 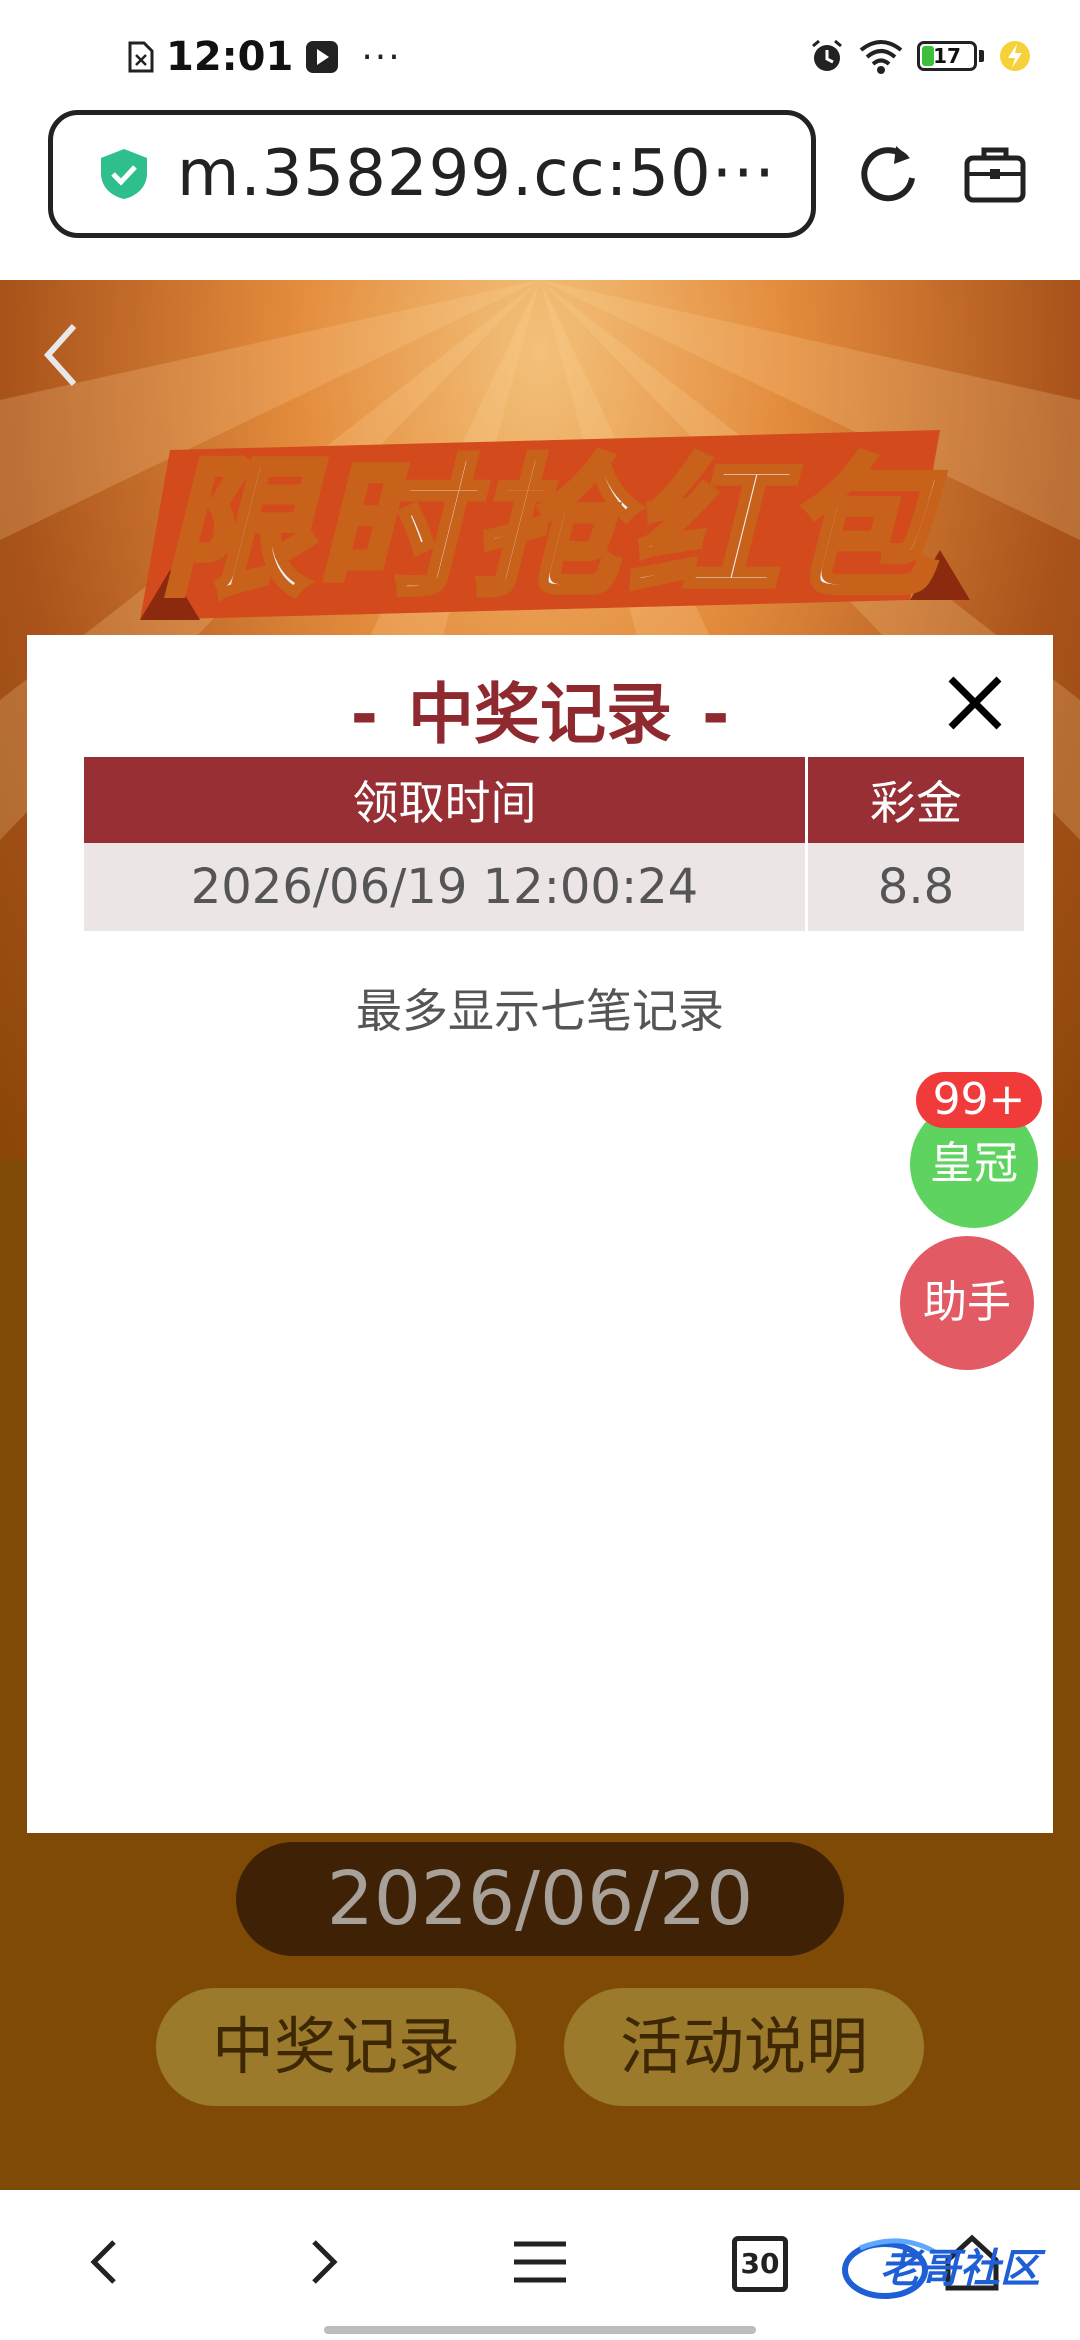 I want to click on status-bar: 12:01 ··· 17, so click(x=540, y=55).